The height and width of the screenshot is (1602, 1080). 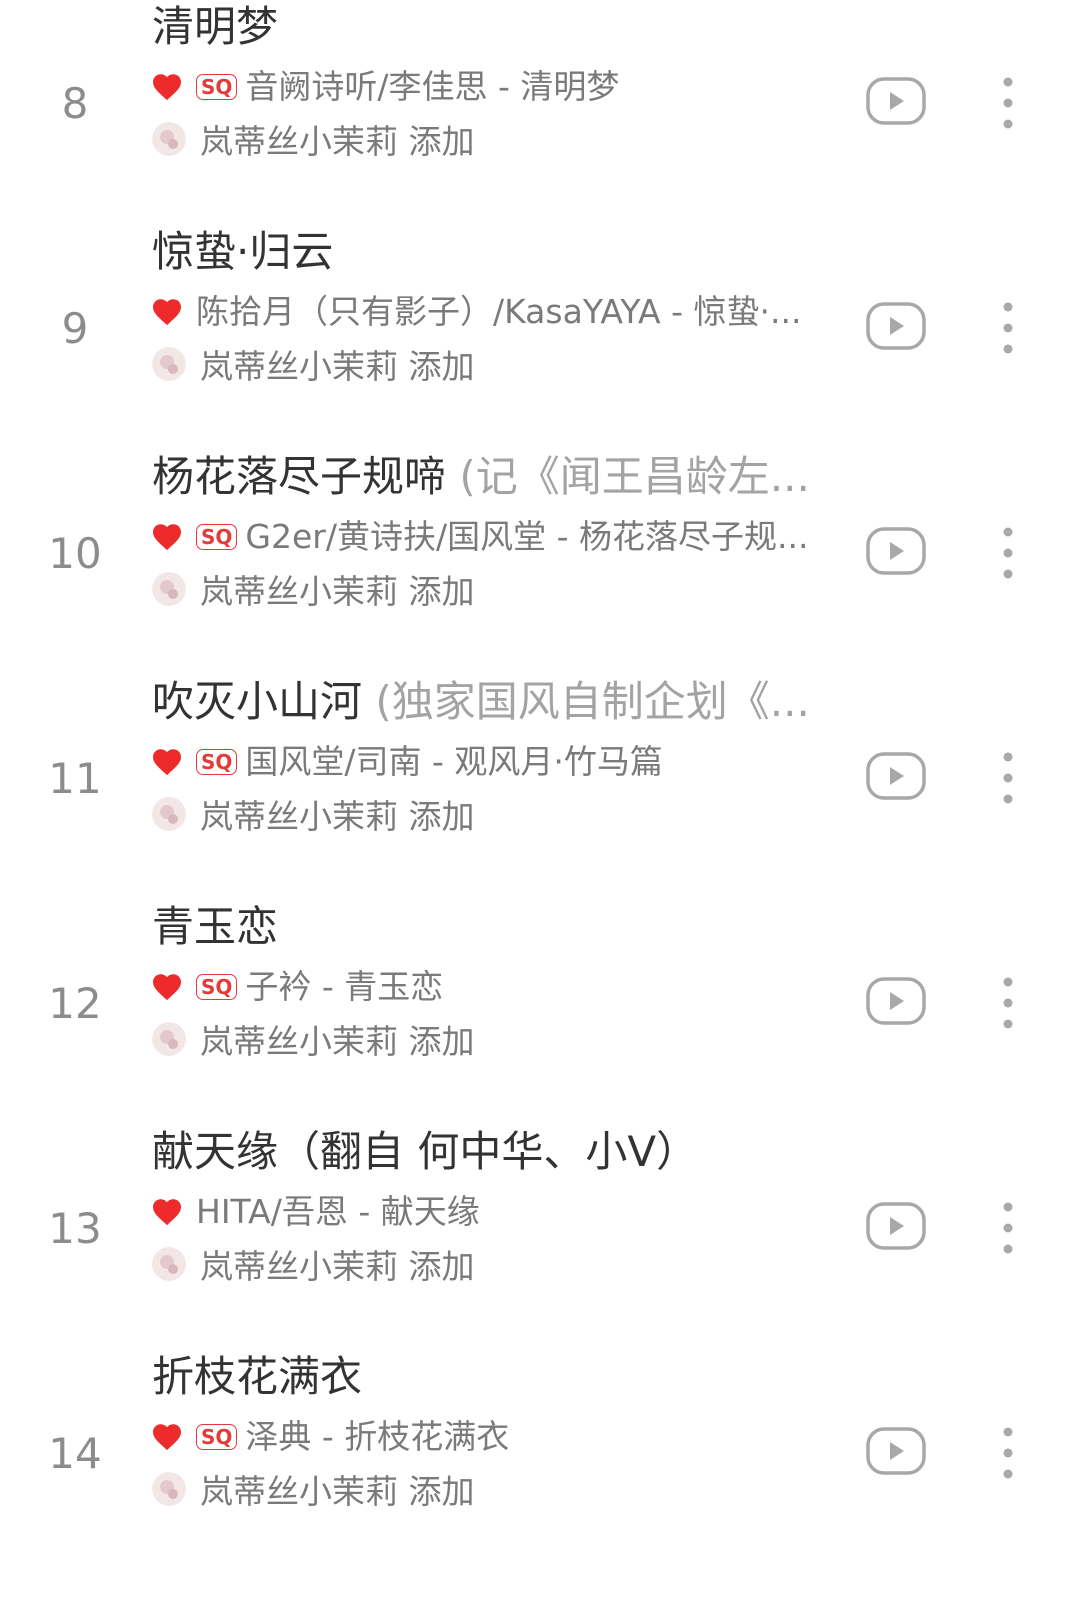 What do you see at coordinates (425, 1151) in the screenshot?
I see `song-title-text: 献天缘（翻自 何中华、小V）` at bounding box center [425, 1151].